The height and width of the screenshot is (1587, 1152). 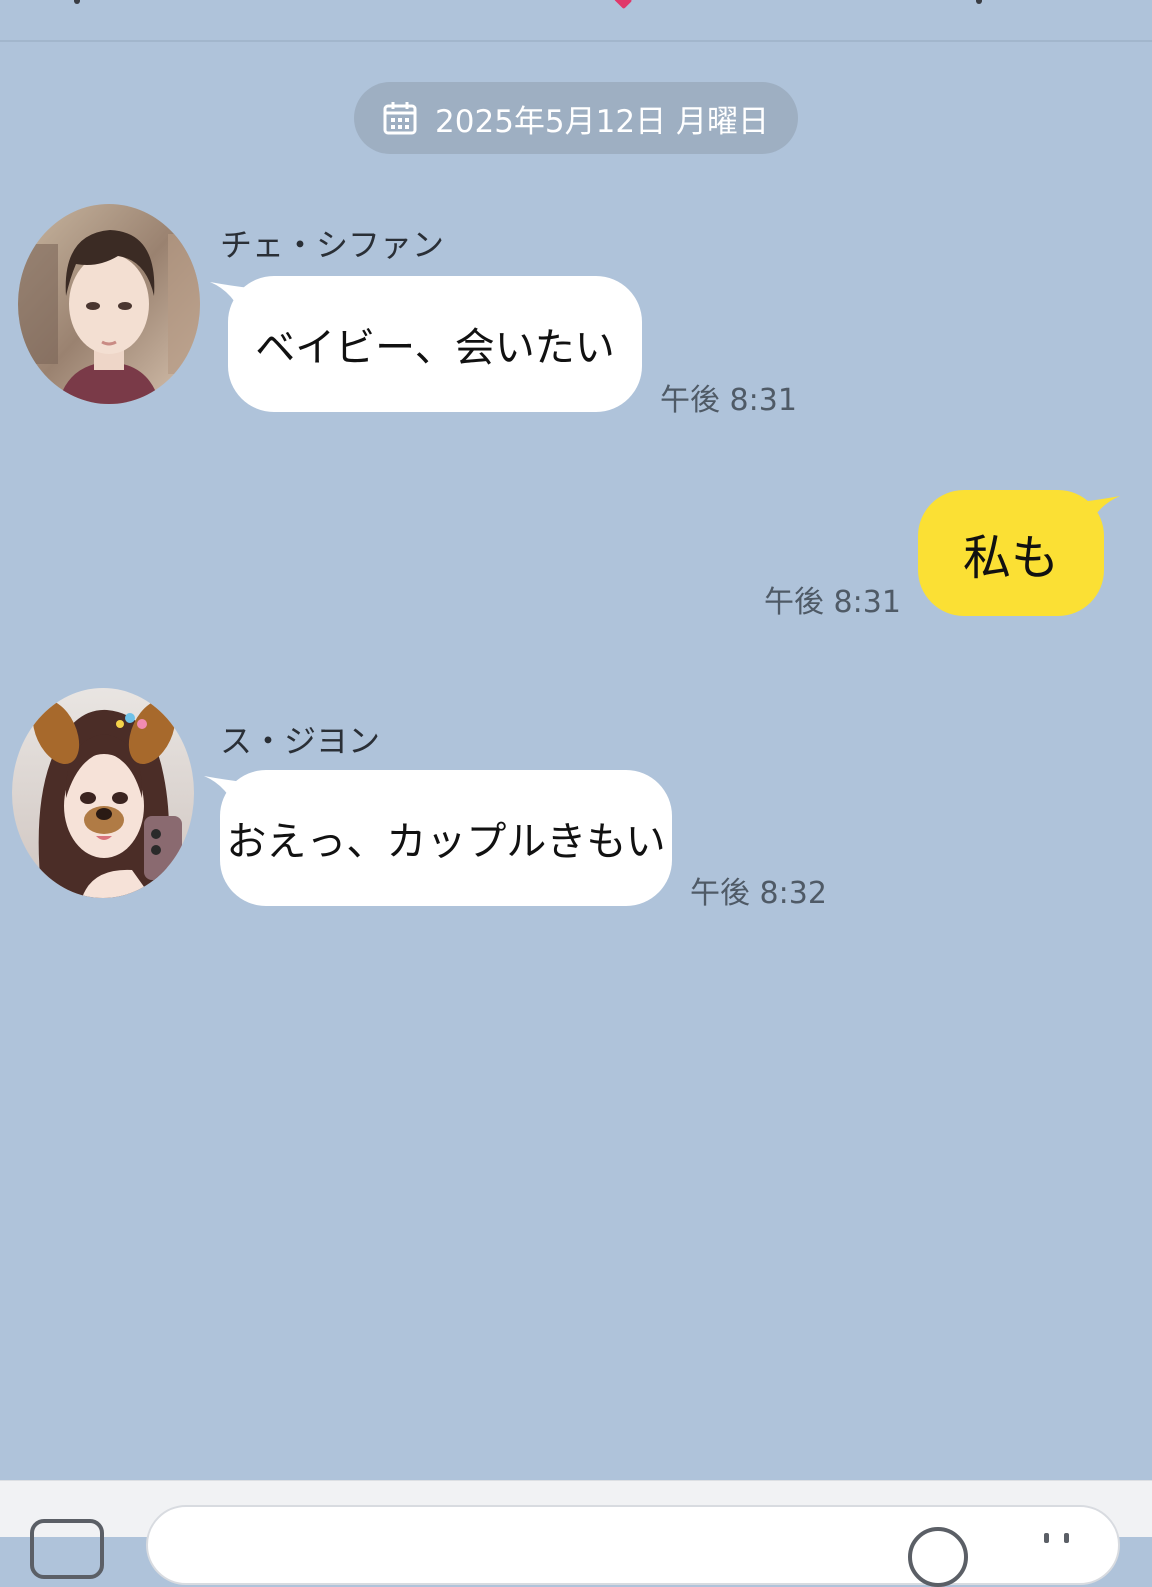 I want to click on sender-name: チェ・シファン, so click(x=332, y=245).